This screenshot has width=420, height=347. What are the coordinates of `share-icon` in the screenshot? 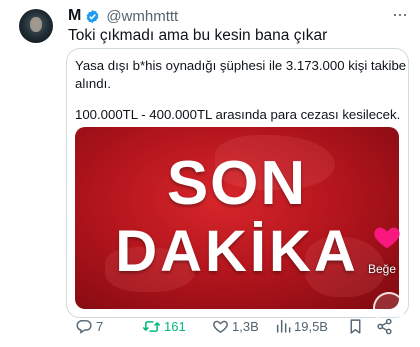 It's located at (384, 326).